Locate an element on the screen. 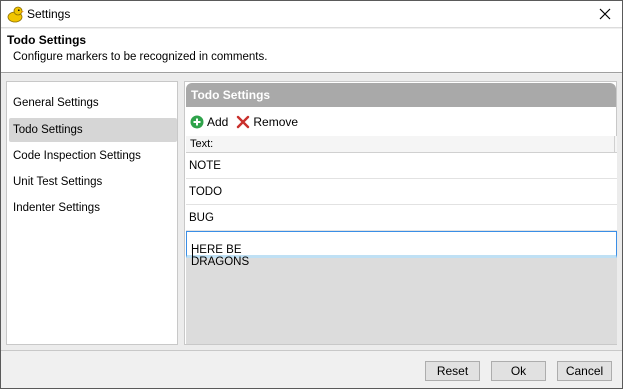 The width and height of the screenshot is (623, 389). add-button: Add is located at coordinates (209, 122).